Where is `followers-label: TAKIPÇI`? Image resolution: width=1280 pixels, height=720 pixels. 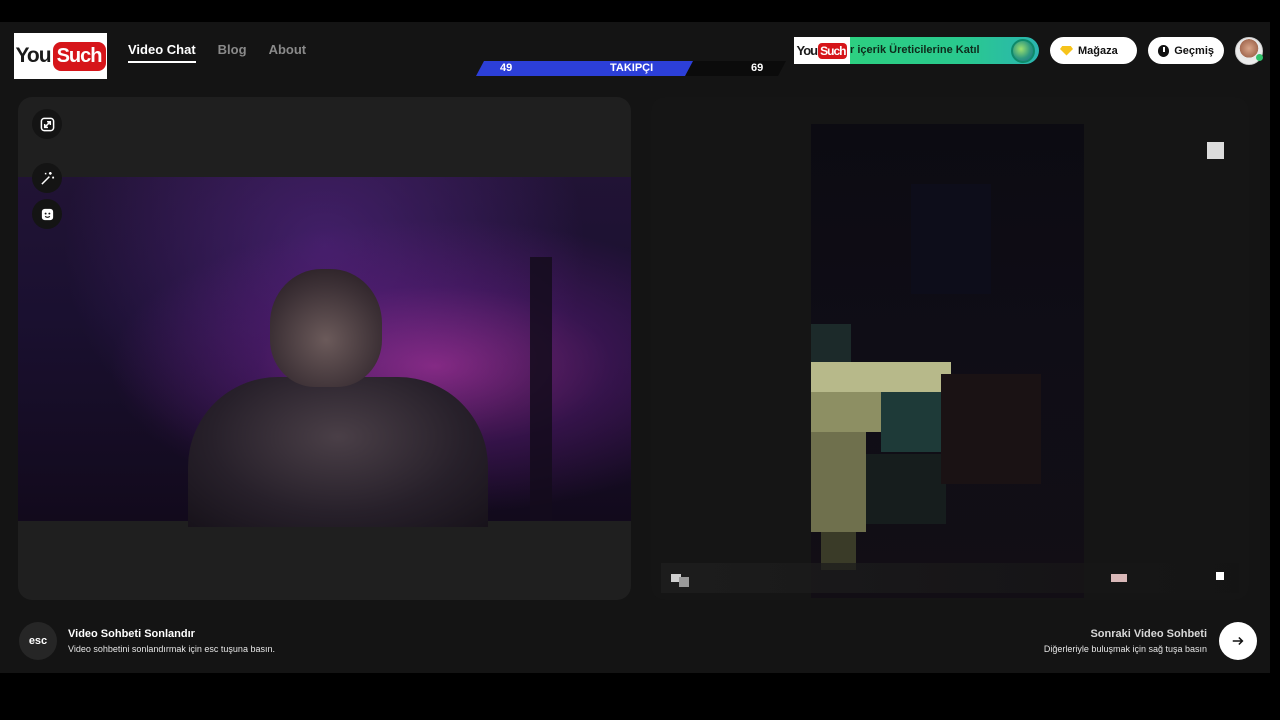
followers-label: TAKIPÇI is located at coordinates (632, 68).